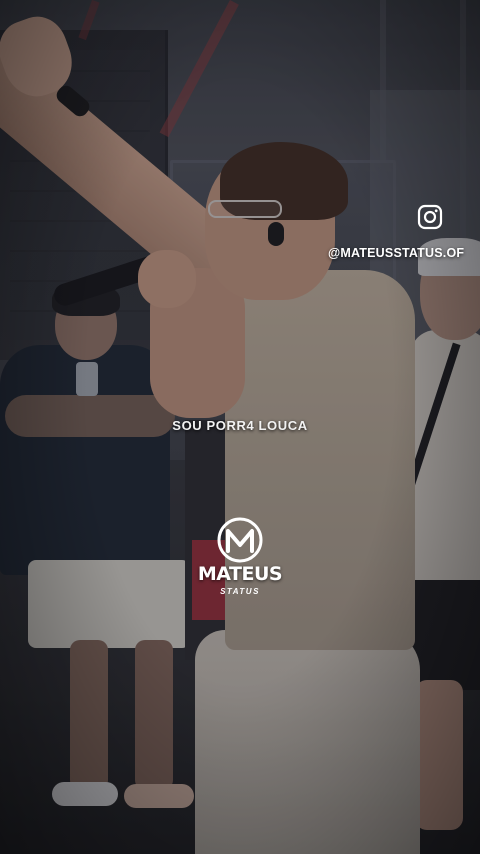 This screenshot has width=480, height=854. I want to click on logo-subtitle: STATUS, so click(240, 591).